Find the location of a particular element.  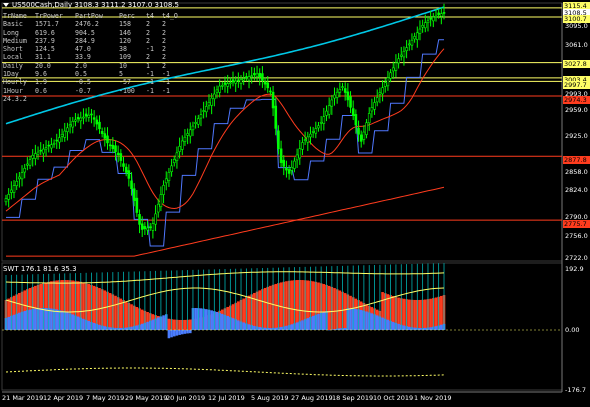

table-header: TrName TrPower PartPow Perc t4 t4_O is located at coordinates (90, 16).